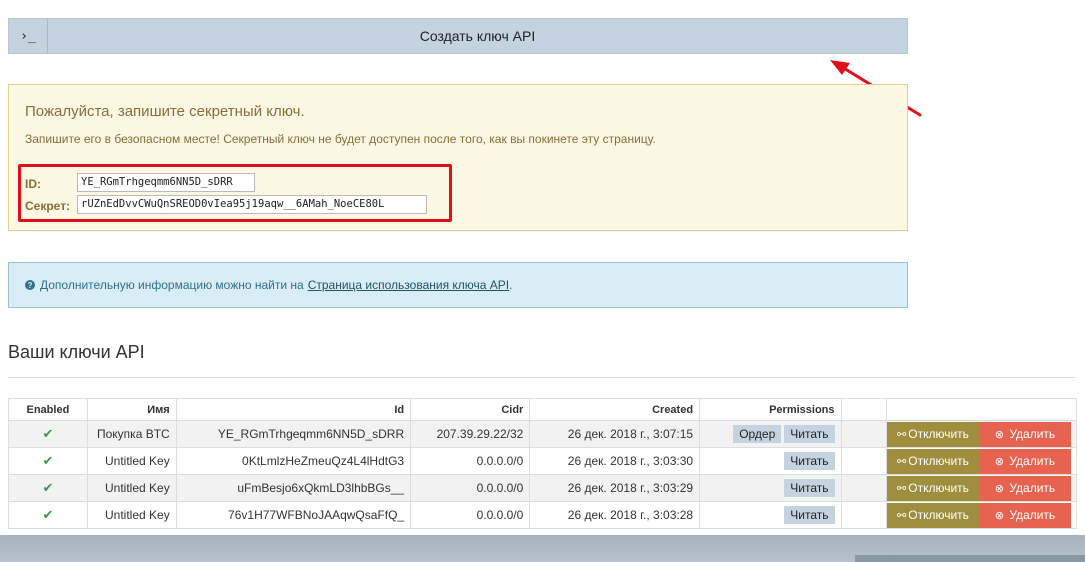 The height and width of the screenshot is (562, 1085). What do you see at coordinates (615, 461) in the screenshot?
I see `key-created: 26 дек. 2018 г., 3:03:30` at bounding box center [615, 461].